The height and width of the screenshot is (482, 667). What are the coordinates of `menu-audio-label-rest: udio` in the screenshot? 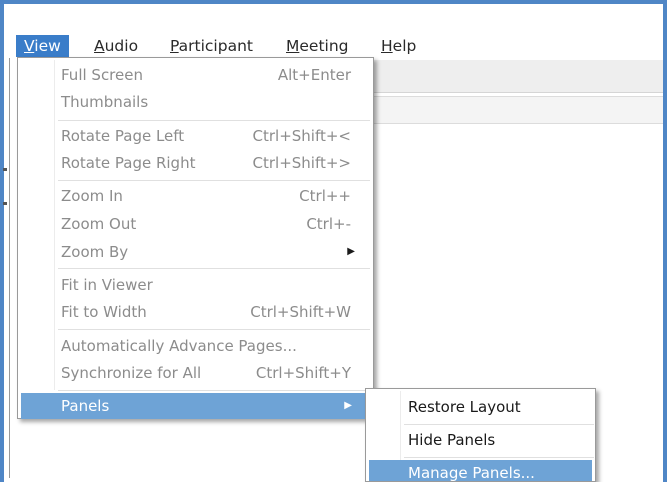 It's located at (121, 46).